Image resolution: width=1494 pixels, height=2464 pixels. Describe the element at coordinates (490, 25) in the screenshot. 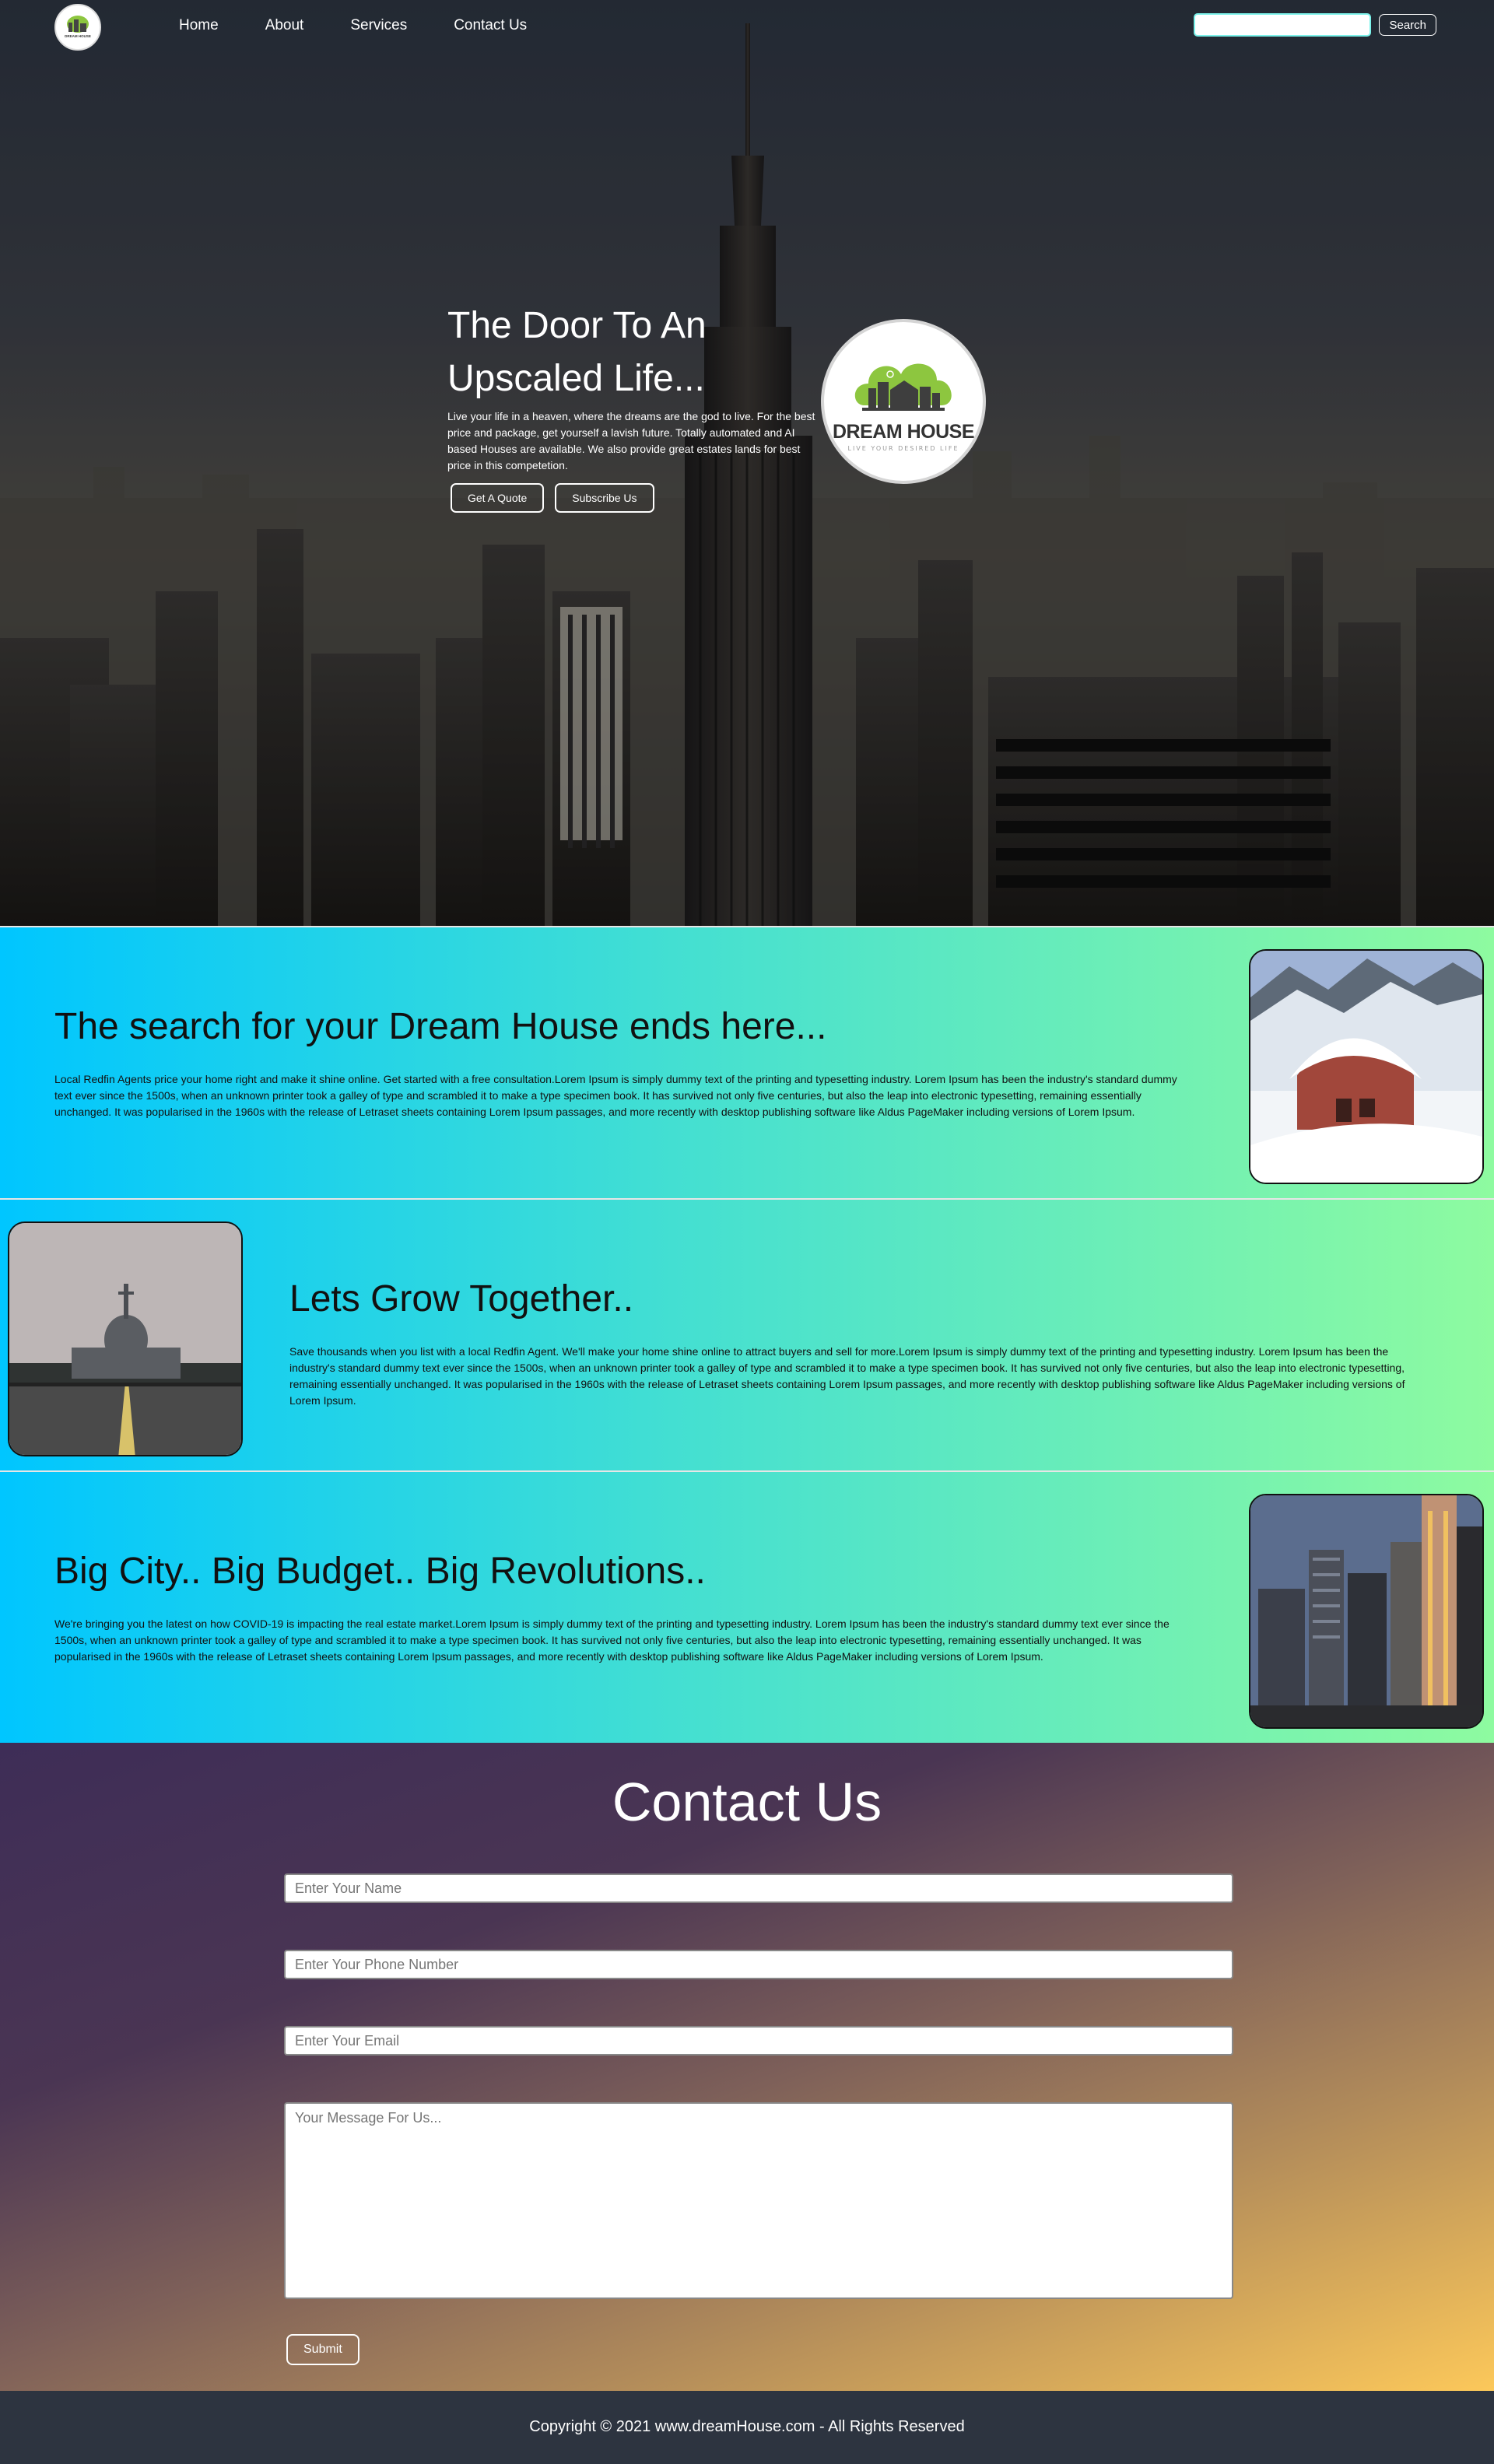

I see `nav-link-contact: Contact Us` at that location.